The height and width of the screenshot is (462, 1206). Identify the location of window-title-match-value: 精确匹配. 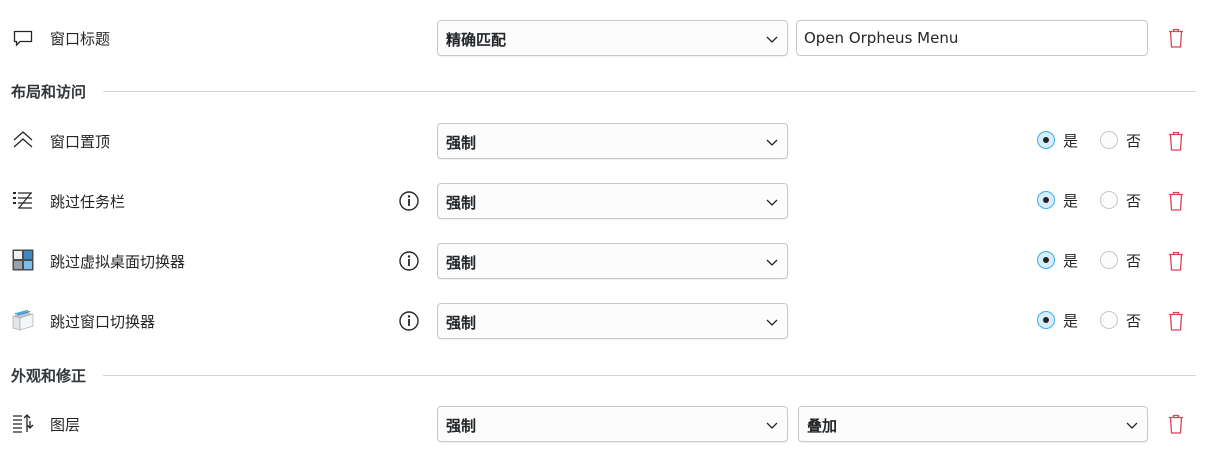
(476, 40).